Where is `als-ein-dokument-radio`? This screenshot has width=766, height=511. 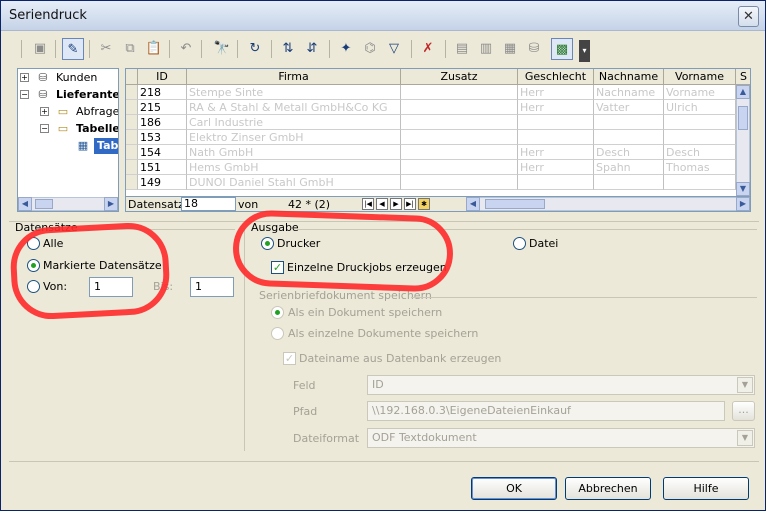
als-ein-dokument-radio is located at coordinates (277, 312).